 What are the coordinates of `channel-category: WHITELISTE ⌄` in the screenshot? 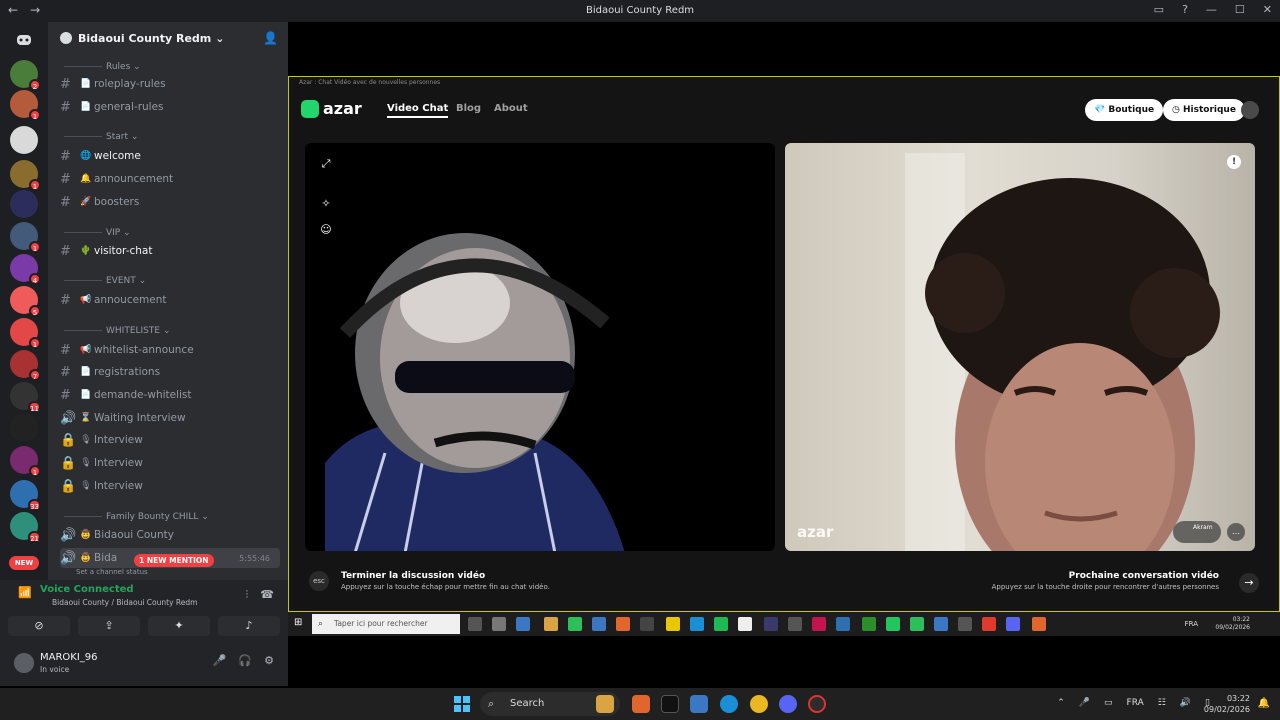 It's located at (117, 331).